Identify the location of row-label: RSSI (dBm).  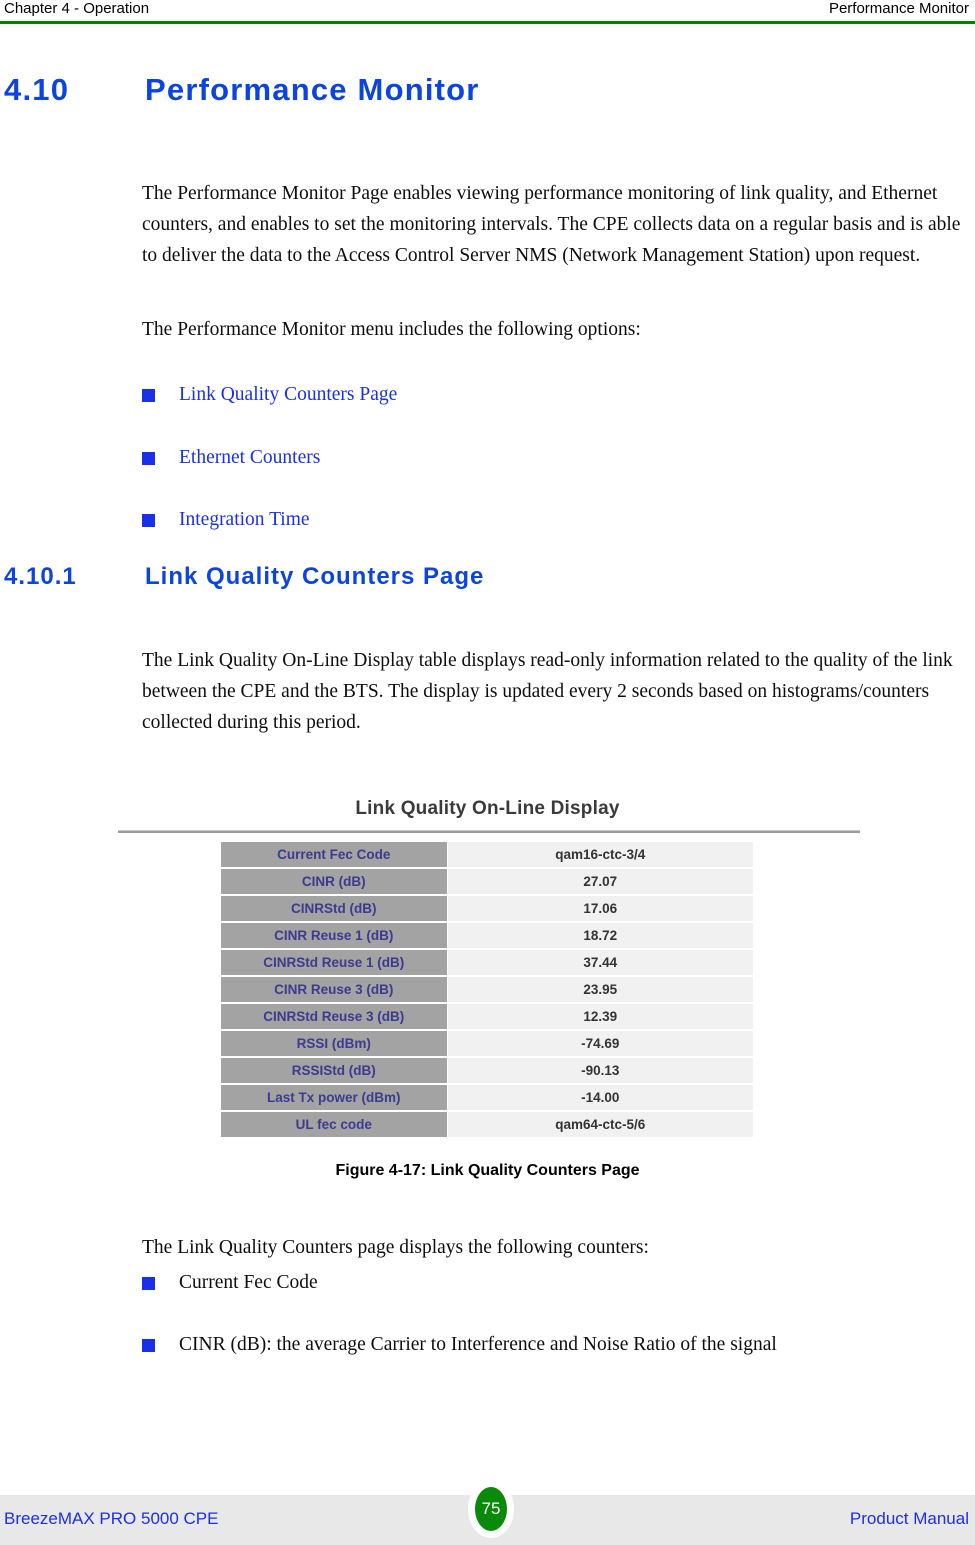
(334, 1044).